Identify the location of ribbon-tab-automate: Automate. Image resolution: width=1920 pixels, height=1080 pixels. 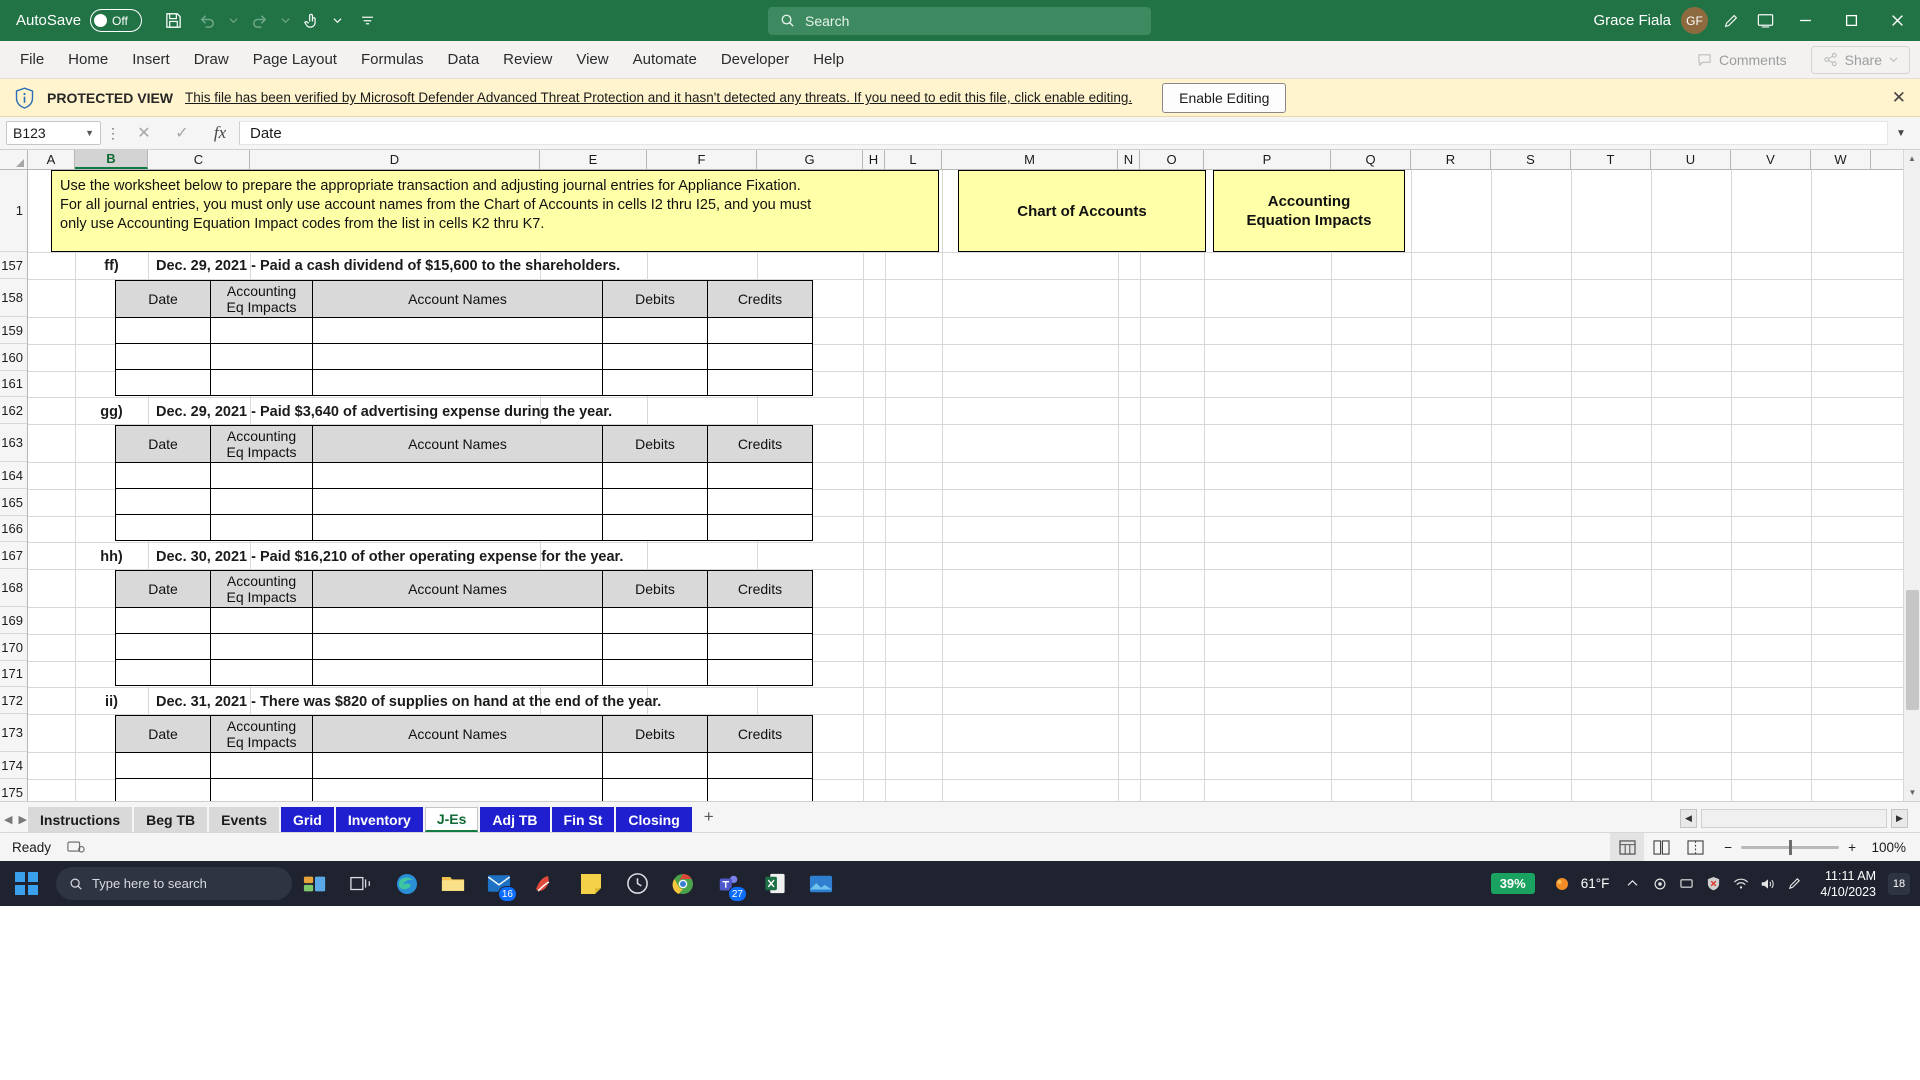
(665, 59).